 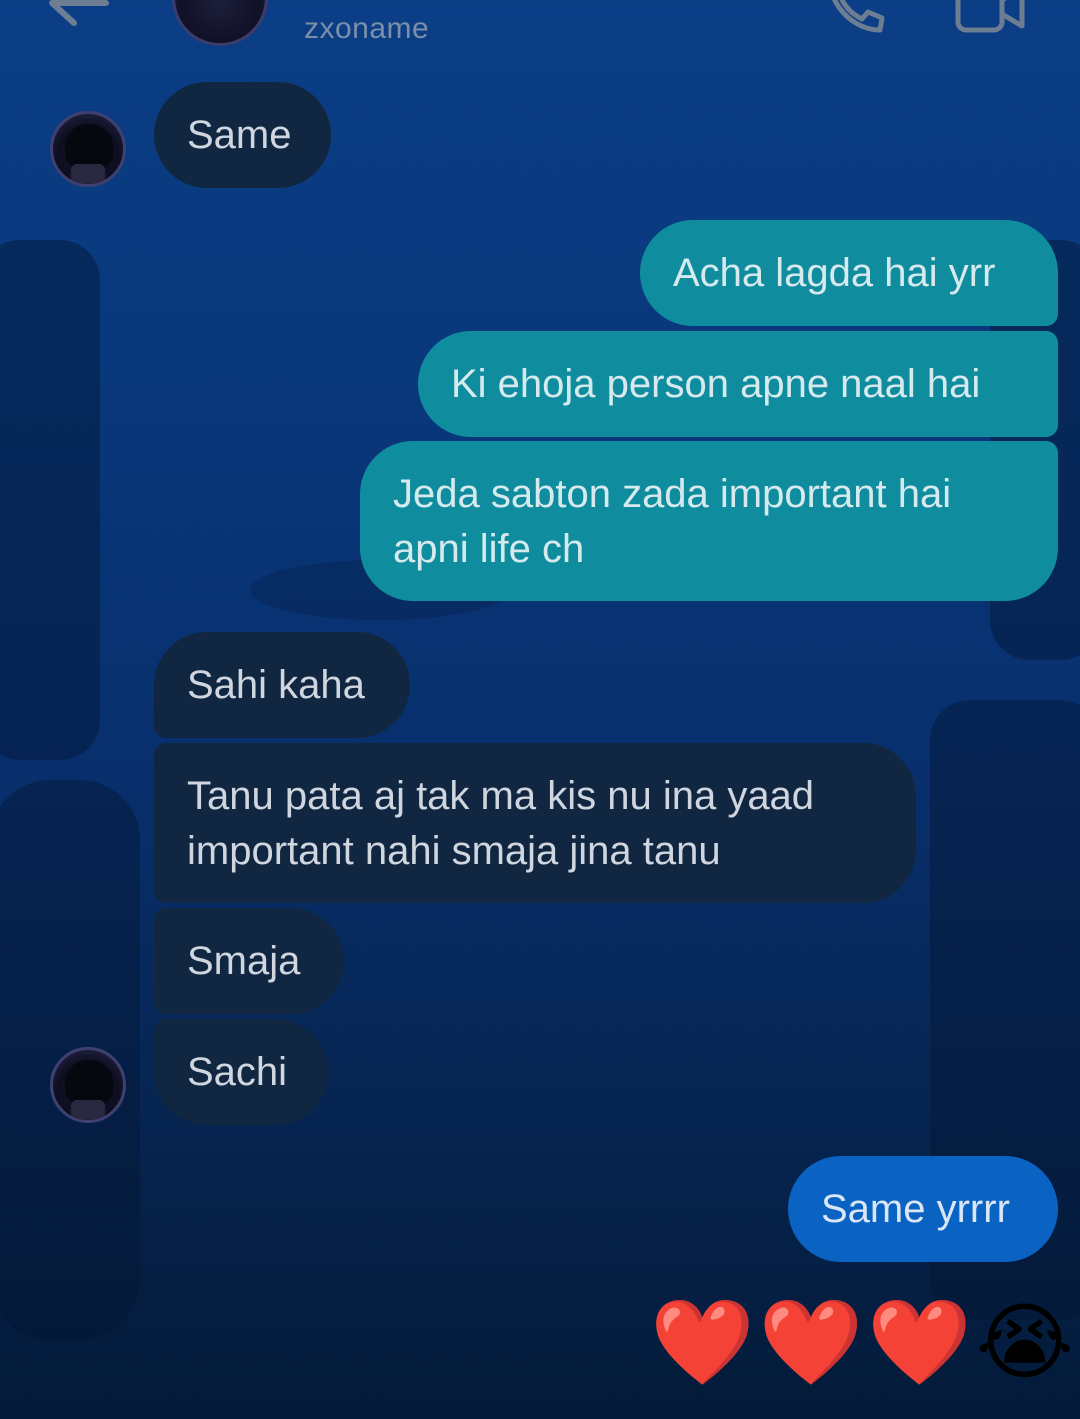 What do you see at coordinates (990, 18) in the screenshot?
I see `video-camera-icon` at bounding box center [990, 18].